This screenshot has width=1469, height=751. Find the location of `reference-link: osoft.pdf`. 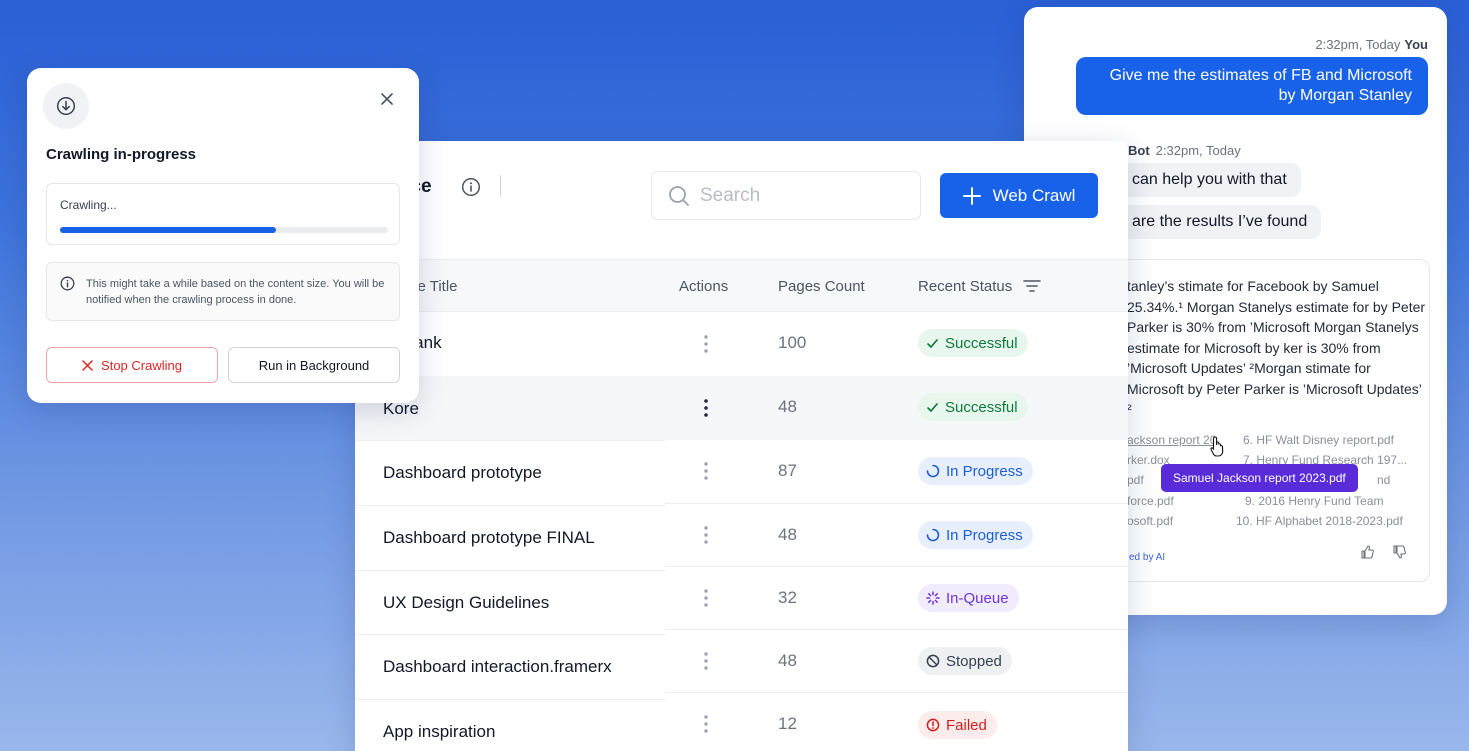

reference-link: osoft.pdf is located at coordinates (1150, 521).